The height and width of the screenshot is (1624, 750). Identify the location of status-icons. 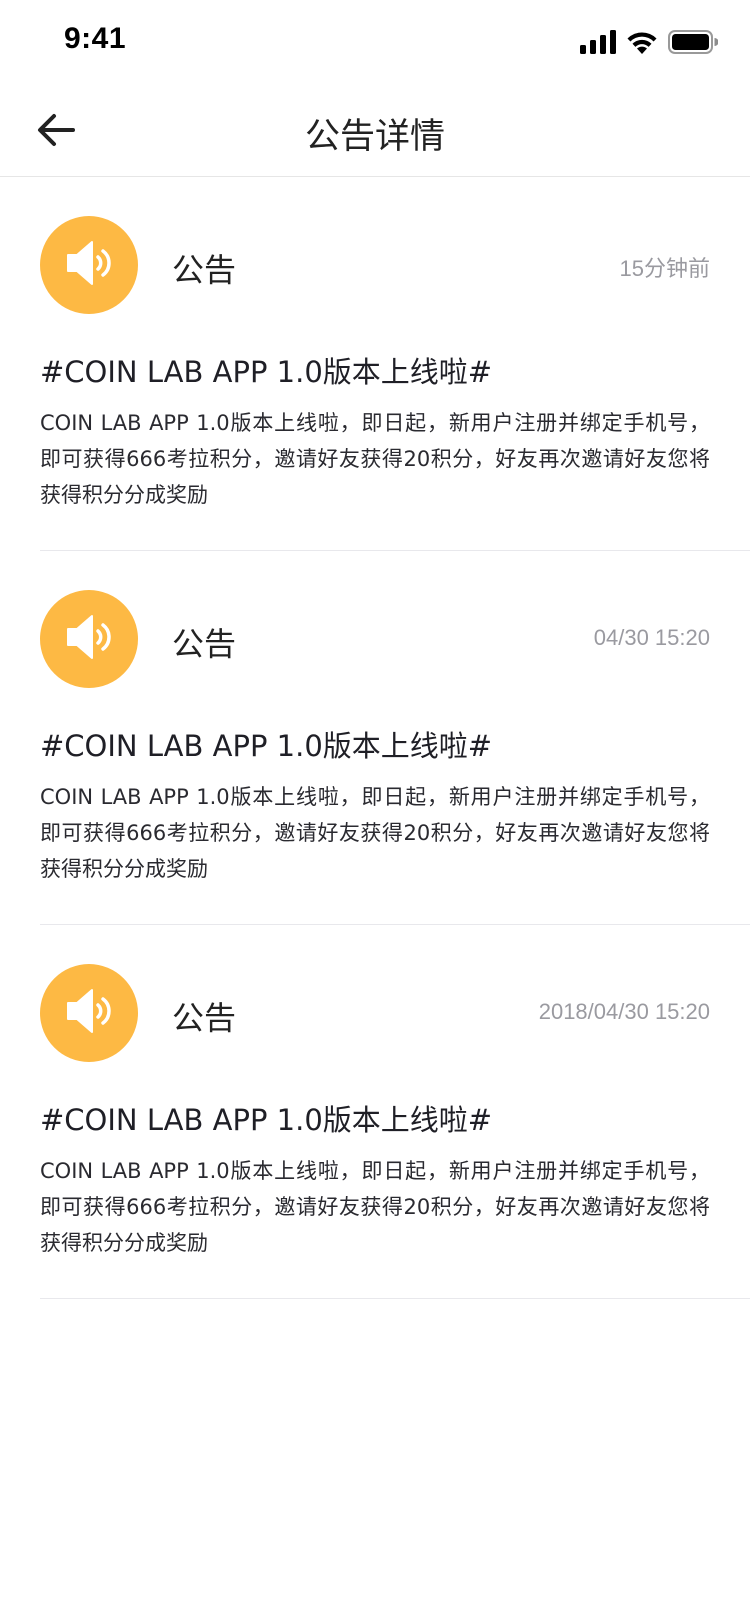
(649, 44).